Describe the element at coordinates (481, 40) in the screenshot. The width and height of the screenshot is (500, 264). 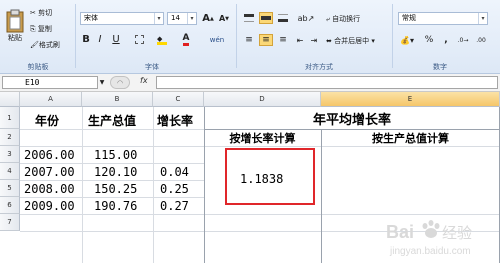
I see `decrease-decimal-button: .00` at that location.